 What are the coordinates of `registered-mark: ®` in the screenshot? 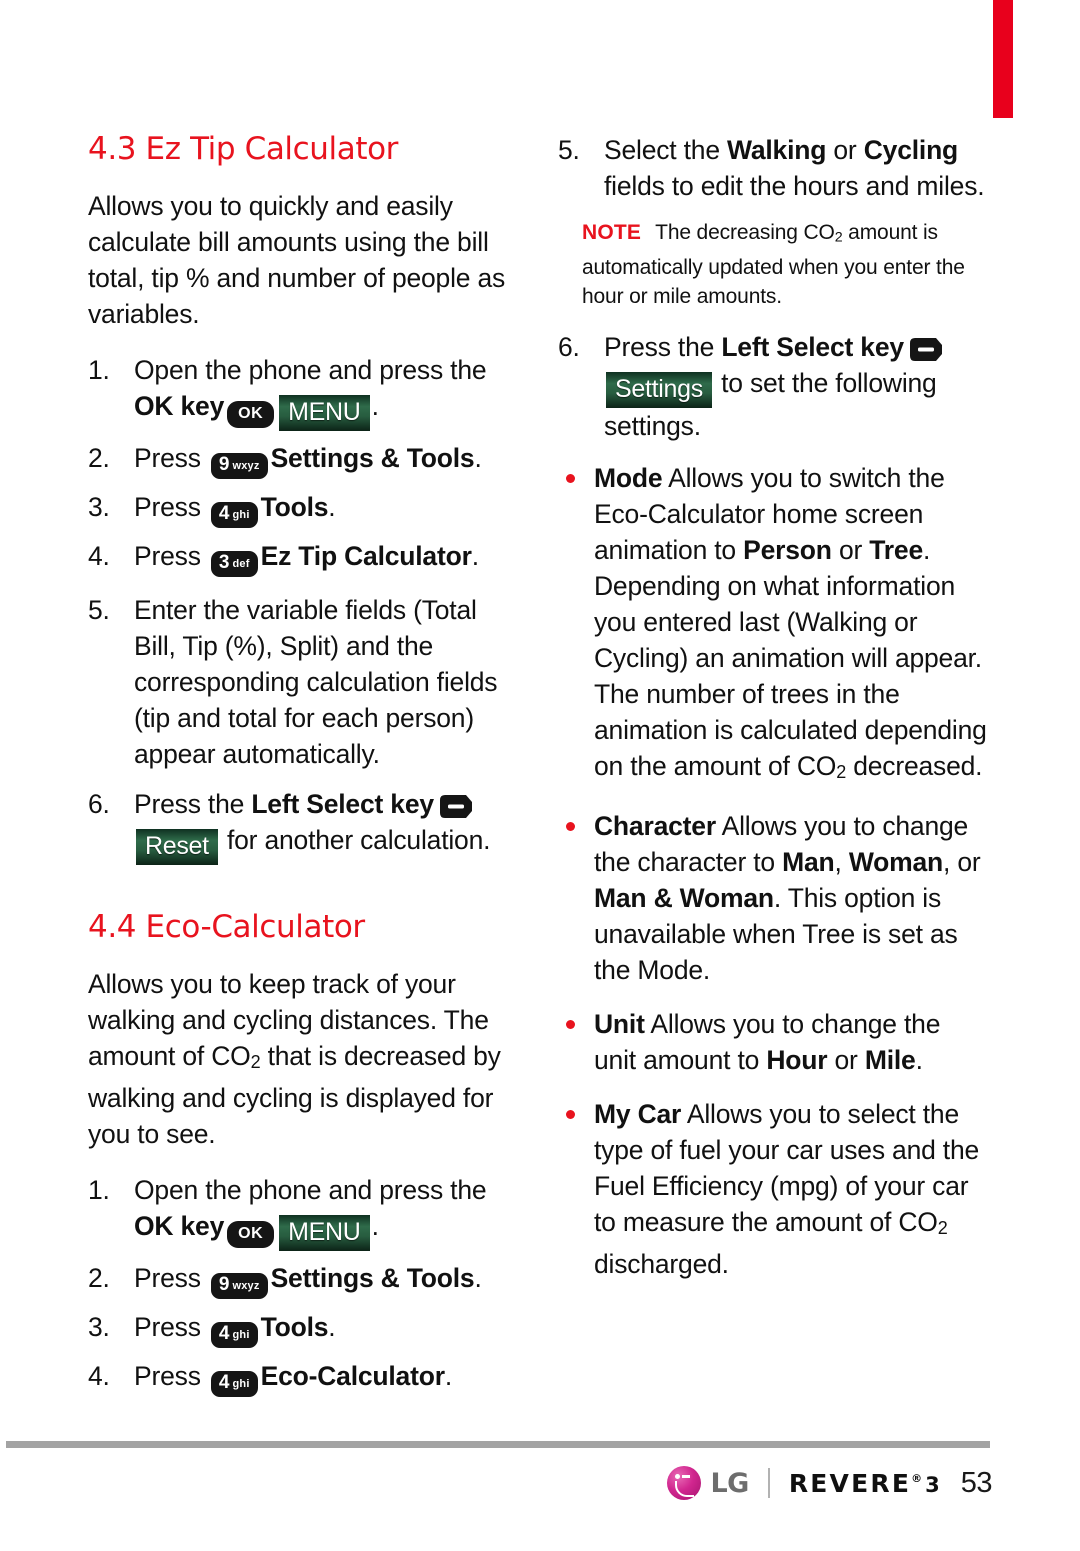 It's located at (917, 1478).